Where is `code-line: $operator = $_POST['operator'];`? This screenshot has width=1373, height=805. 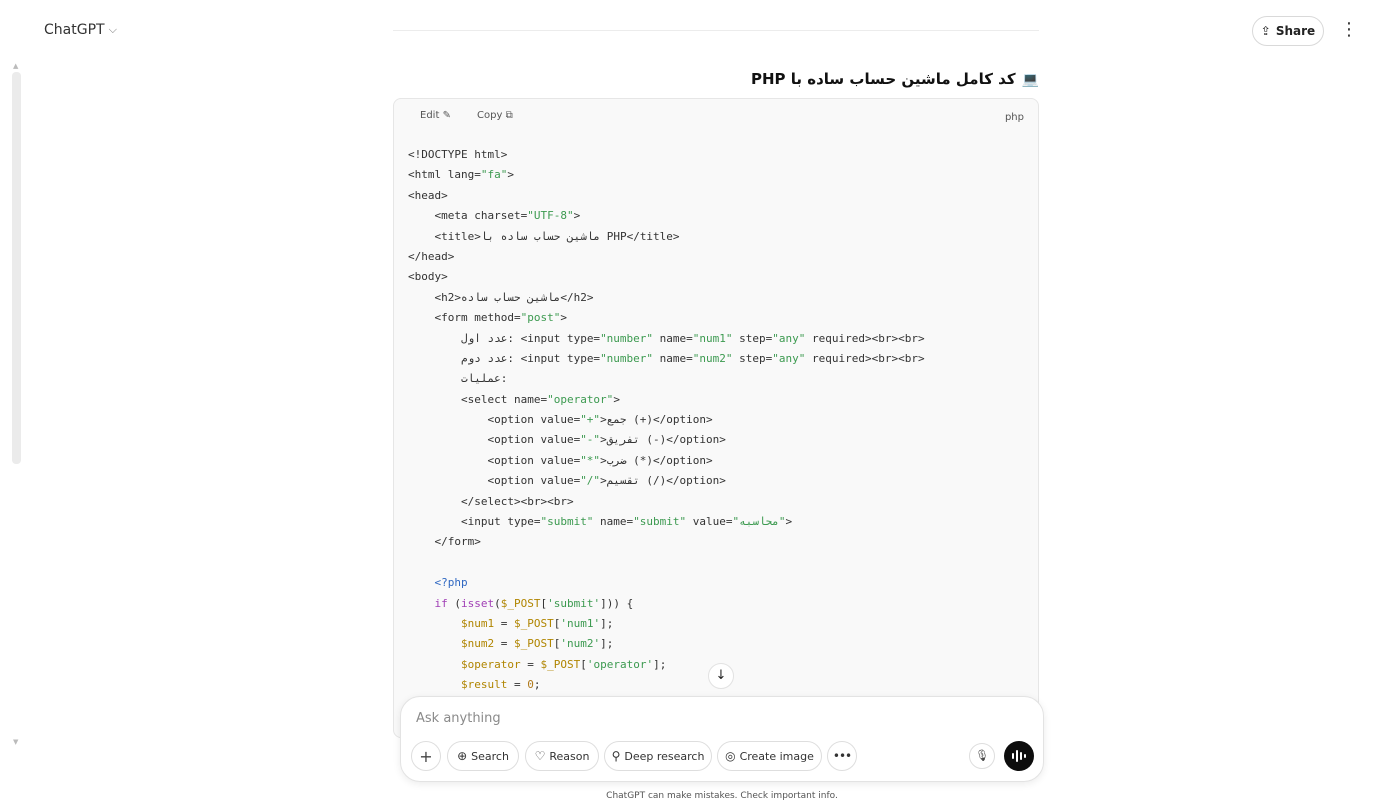 code-line: $operator = $_POST['operator']; is located at coordinates (666, 665).